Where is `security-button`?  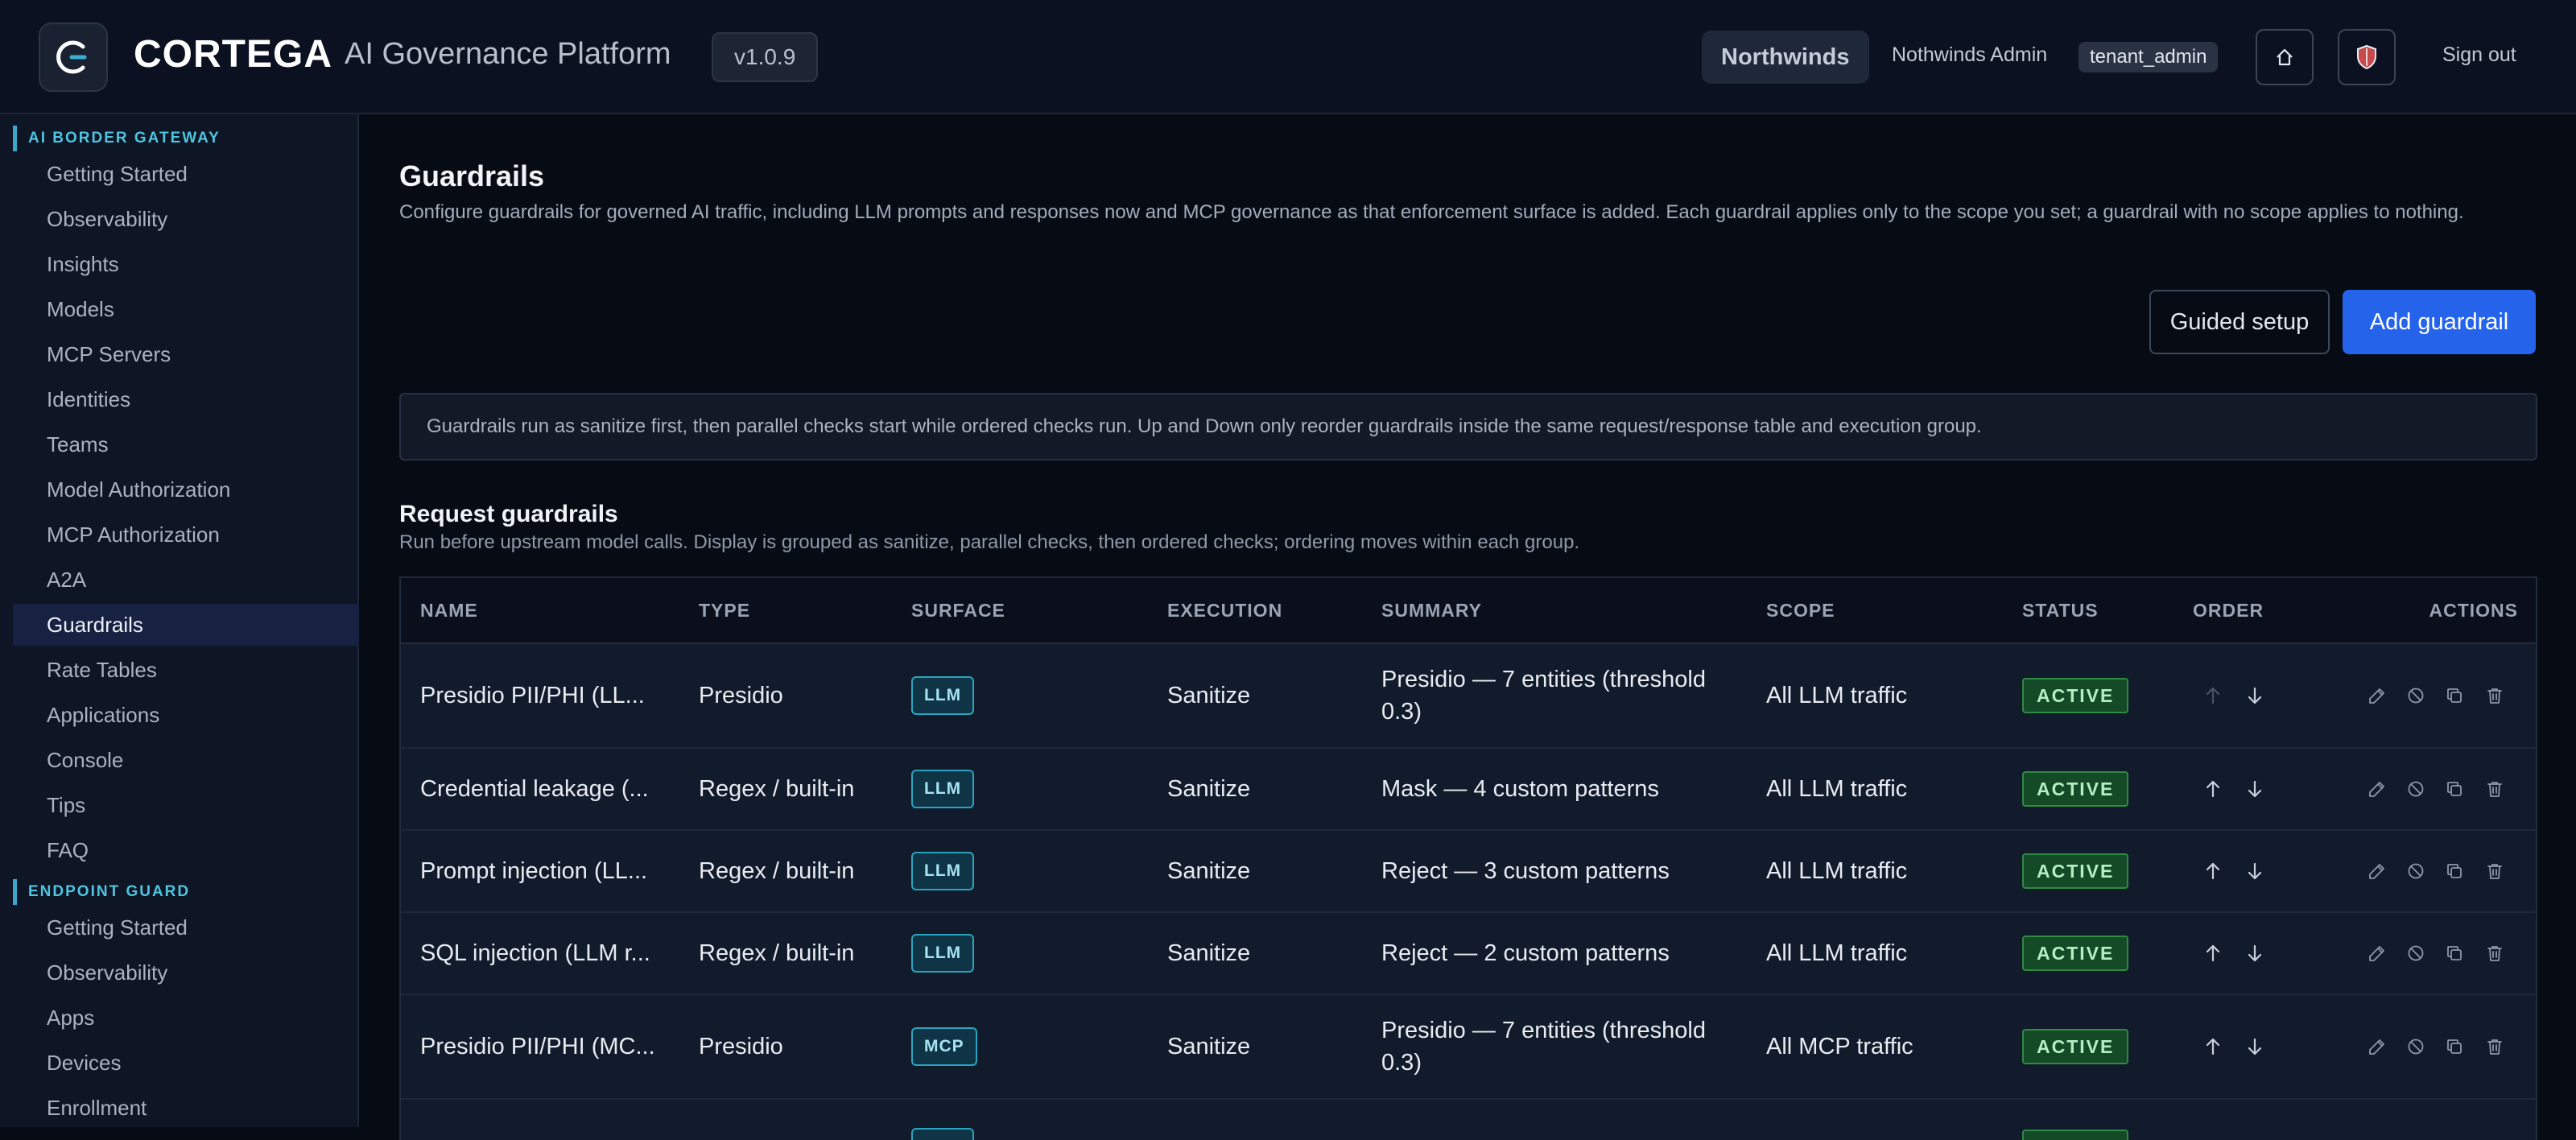 security-button is located at coordinates (2367, 57).